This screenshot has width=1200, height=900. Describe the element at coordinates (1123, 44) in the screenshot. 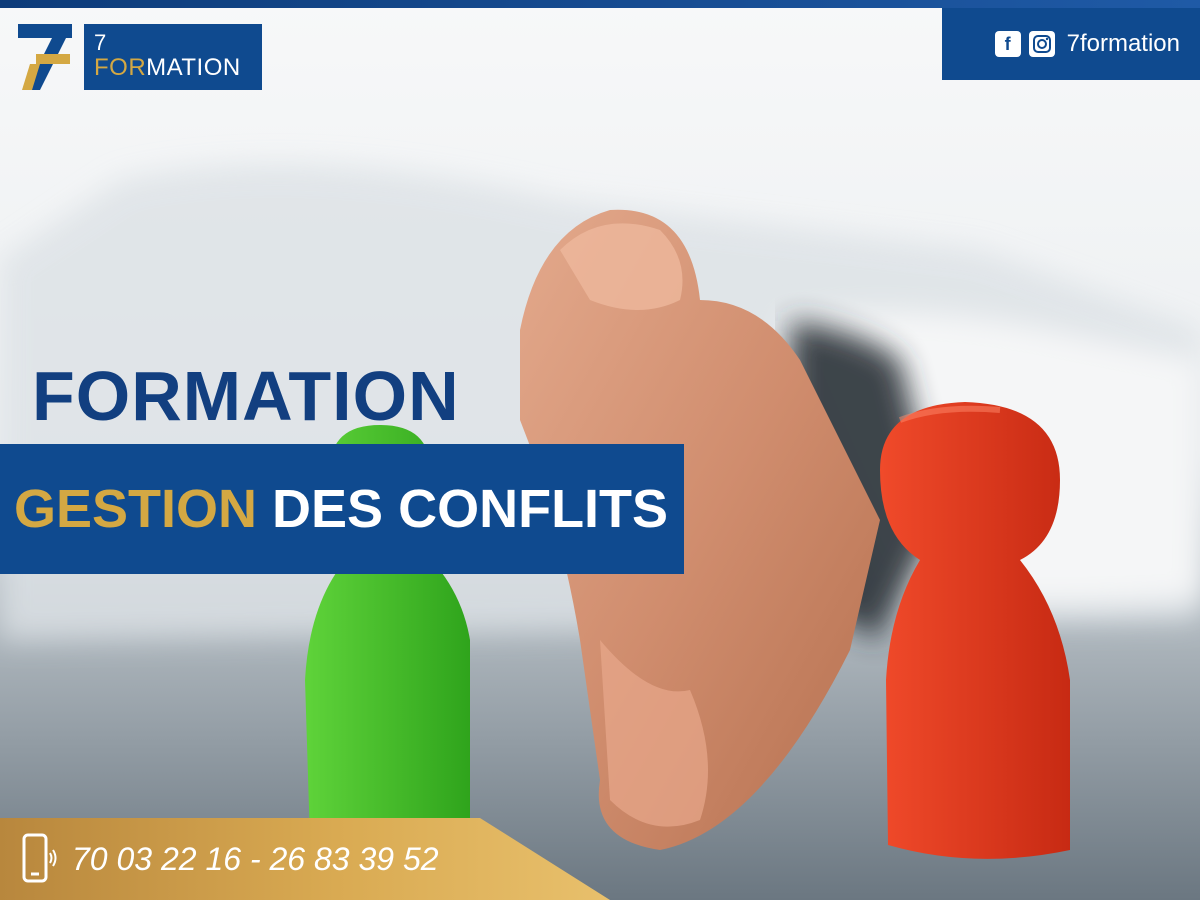

I see `social-handle: 7formation` at that location.